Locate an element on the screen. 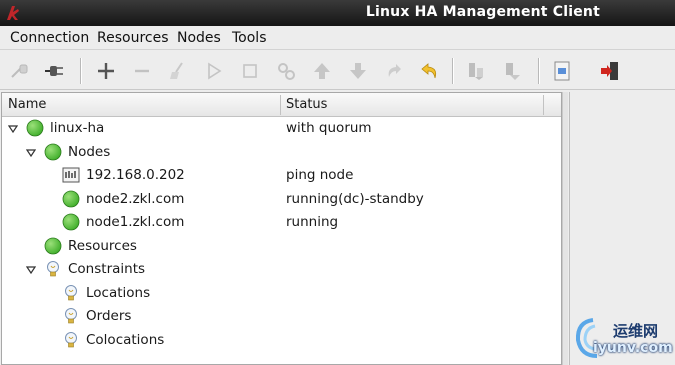 This screenshot has width=675, height=365. tree-row-name: Constraints is located at coordinates (107, 269).